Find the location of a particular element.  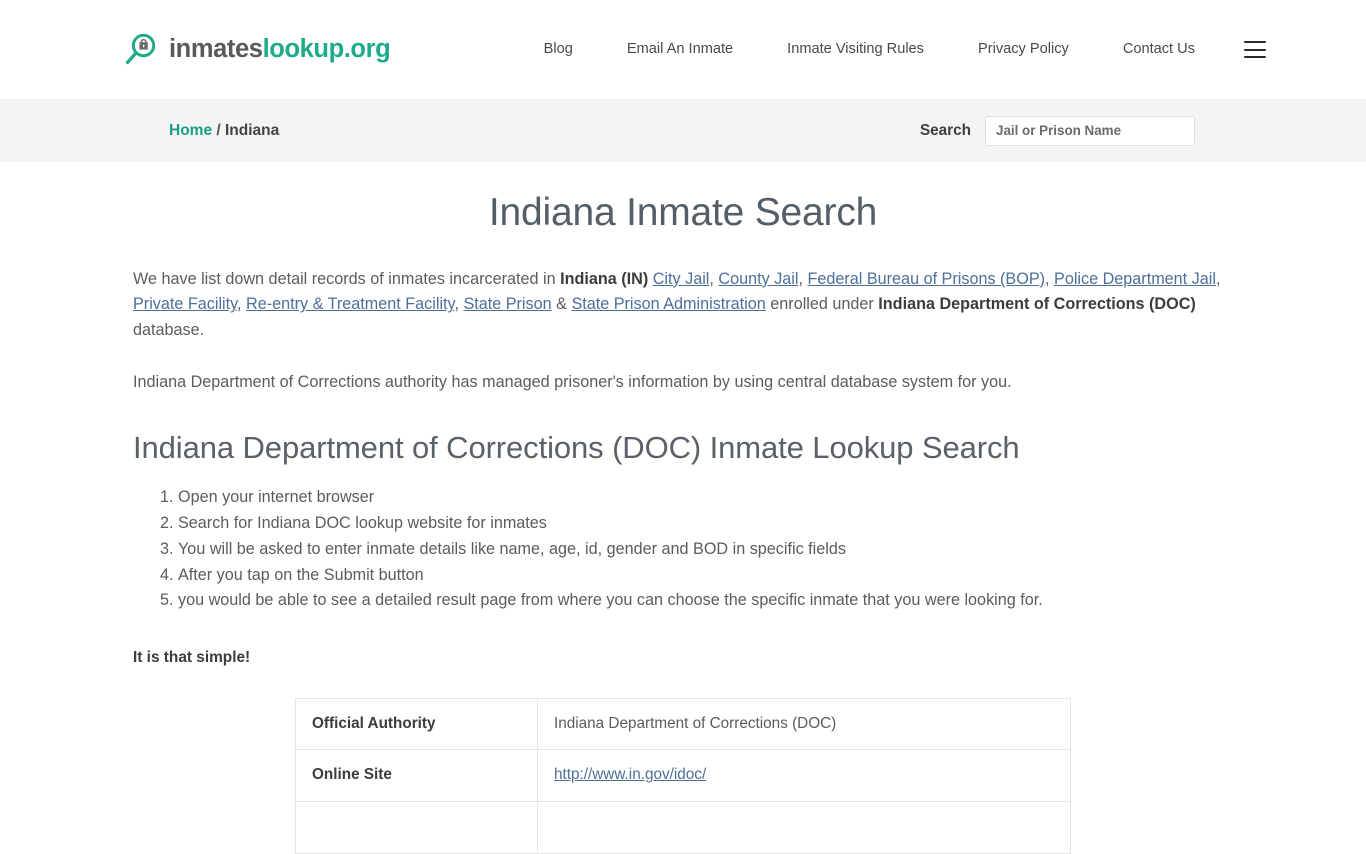

search-label: Search is located at coordinates (945, 130).